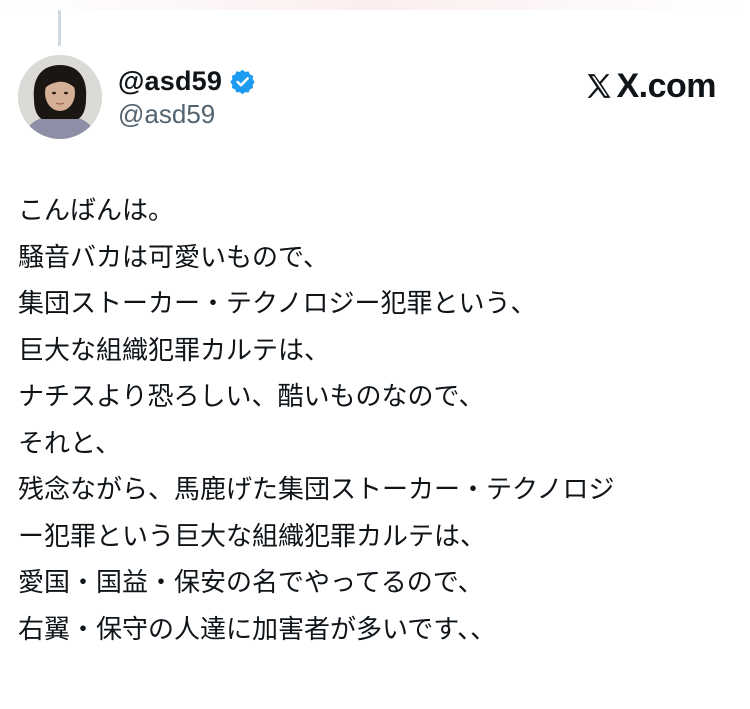  Describe the element at coordinates (257, 629) in the screenshot. I see `tweet-line: 右翼・保守の人達に加害者が多いです、、` at that location.